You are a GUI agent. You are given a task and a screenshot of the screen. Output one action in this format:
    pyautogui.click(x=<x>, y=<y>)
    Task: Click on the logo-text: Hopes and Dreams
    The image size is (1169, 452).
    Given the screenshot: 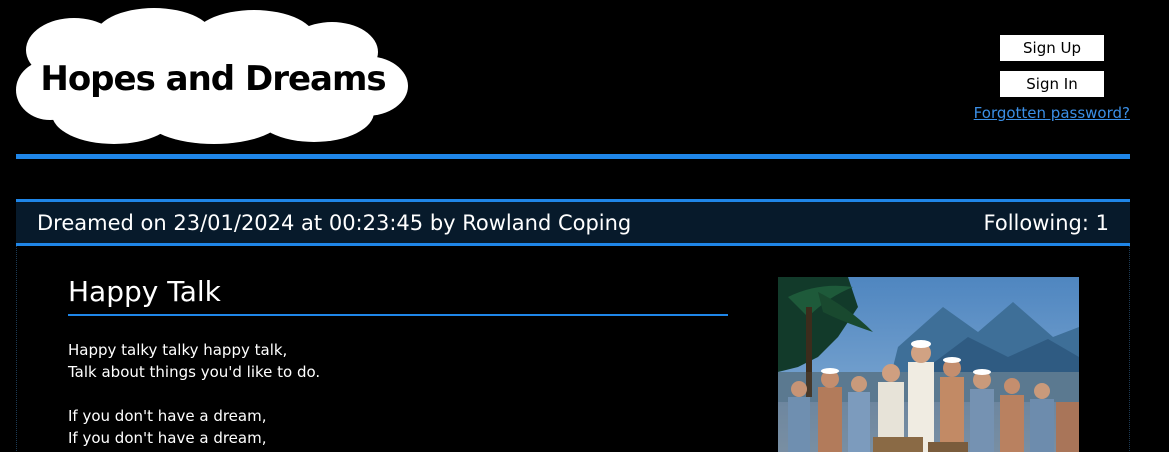 What is the action you would take?
    pyautogui.click(x=213, y=79)
    